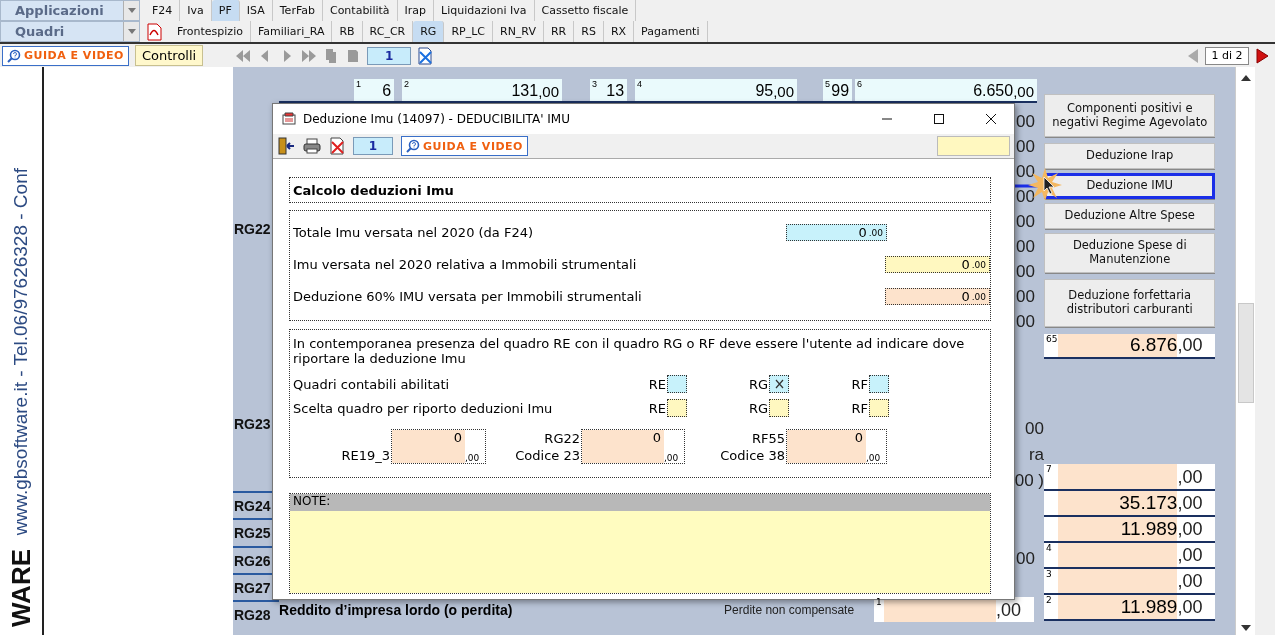 This screenshot has width=1275, height=635. Describe the element at coordinates (768, 438) in the screenshot. I see `field-label: RF55` at that location.